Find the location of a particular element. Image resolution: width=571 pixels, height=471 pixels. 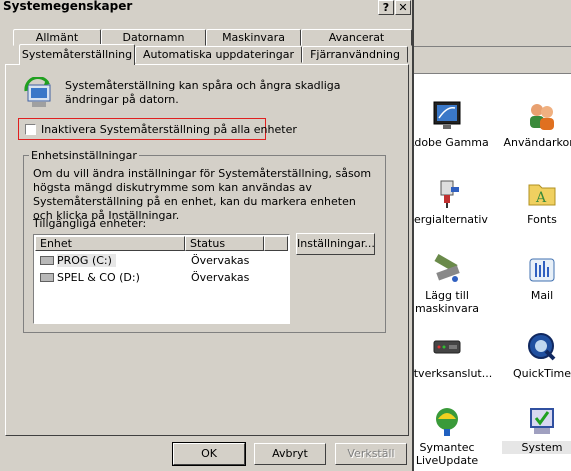

control-panel-item-label: QuickTime is located at coordinates (541, 373).